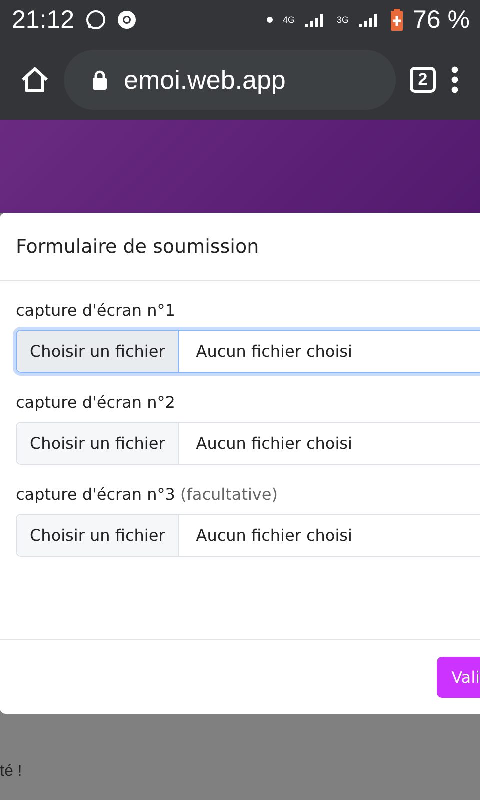  I want to click on clock: 21:12, so click(43, 20).